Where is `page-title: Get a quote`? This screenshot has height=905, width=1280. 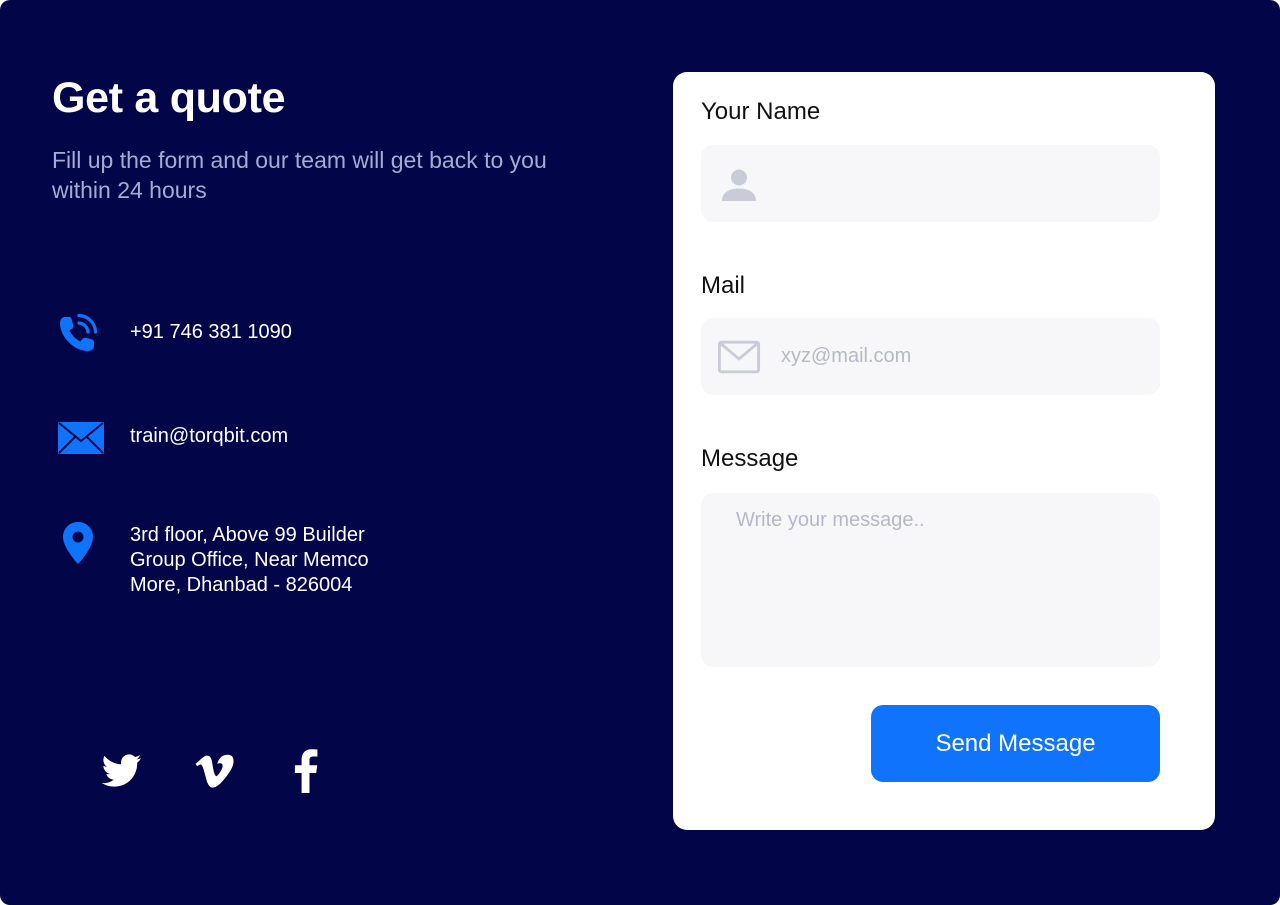
page-title: Get a quote is located at coordinates (169, 98).